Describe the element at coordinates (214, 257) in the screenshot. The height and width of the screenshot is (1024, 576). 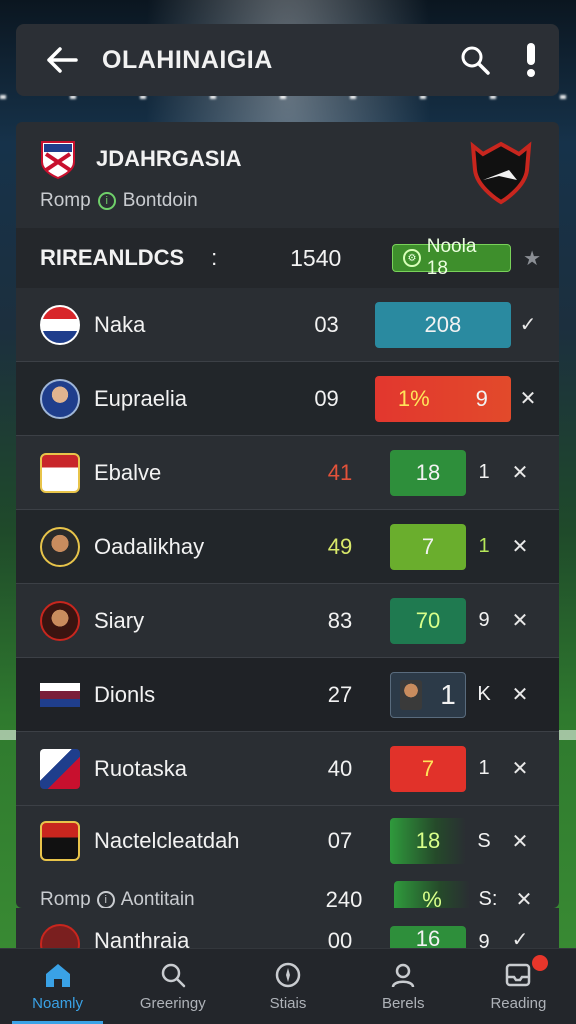
I see `summary-colon: :` at that location.